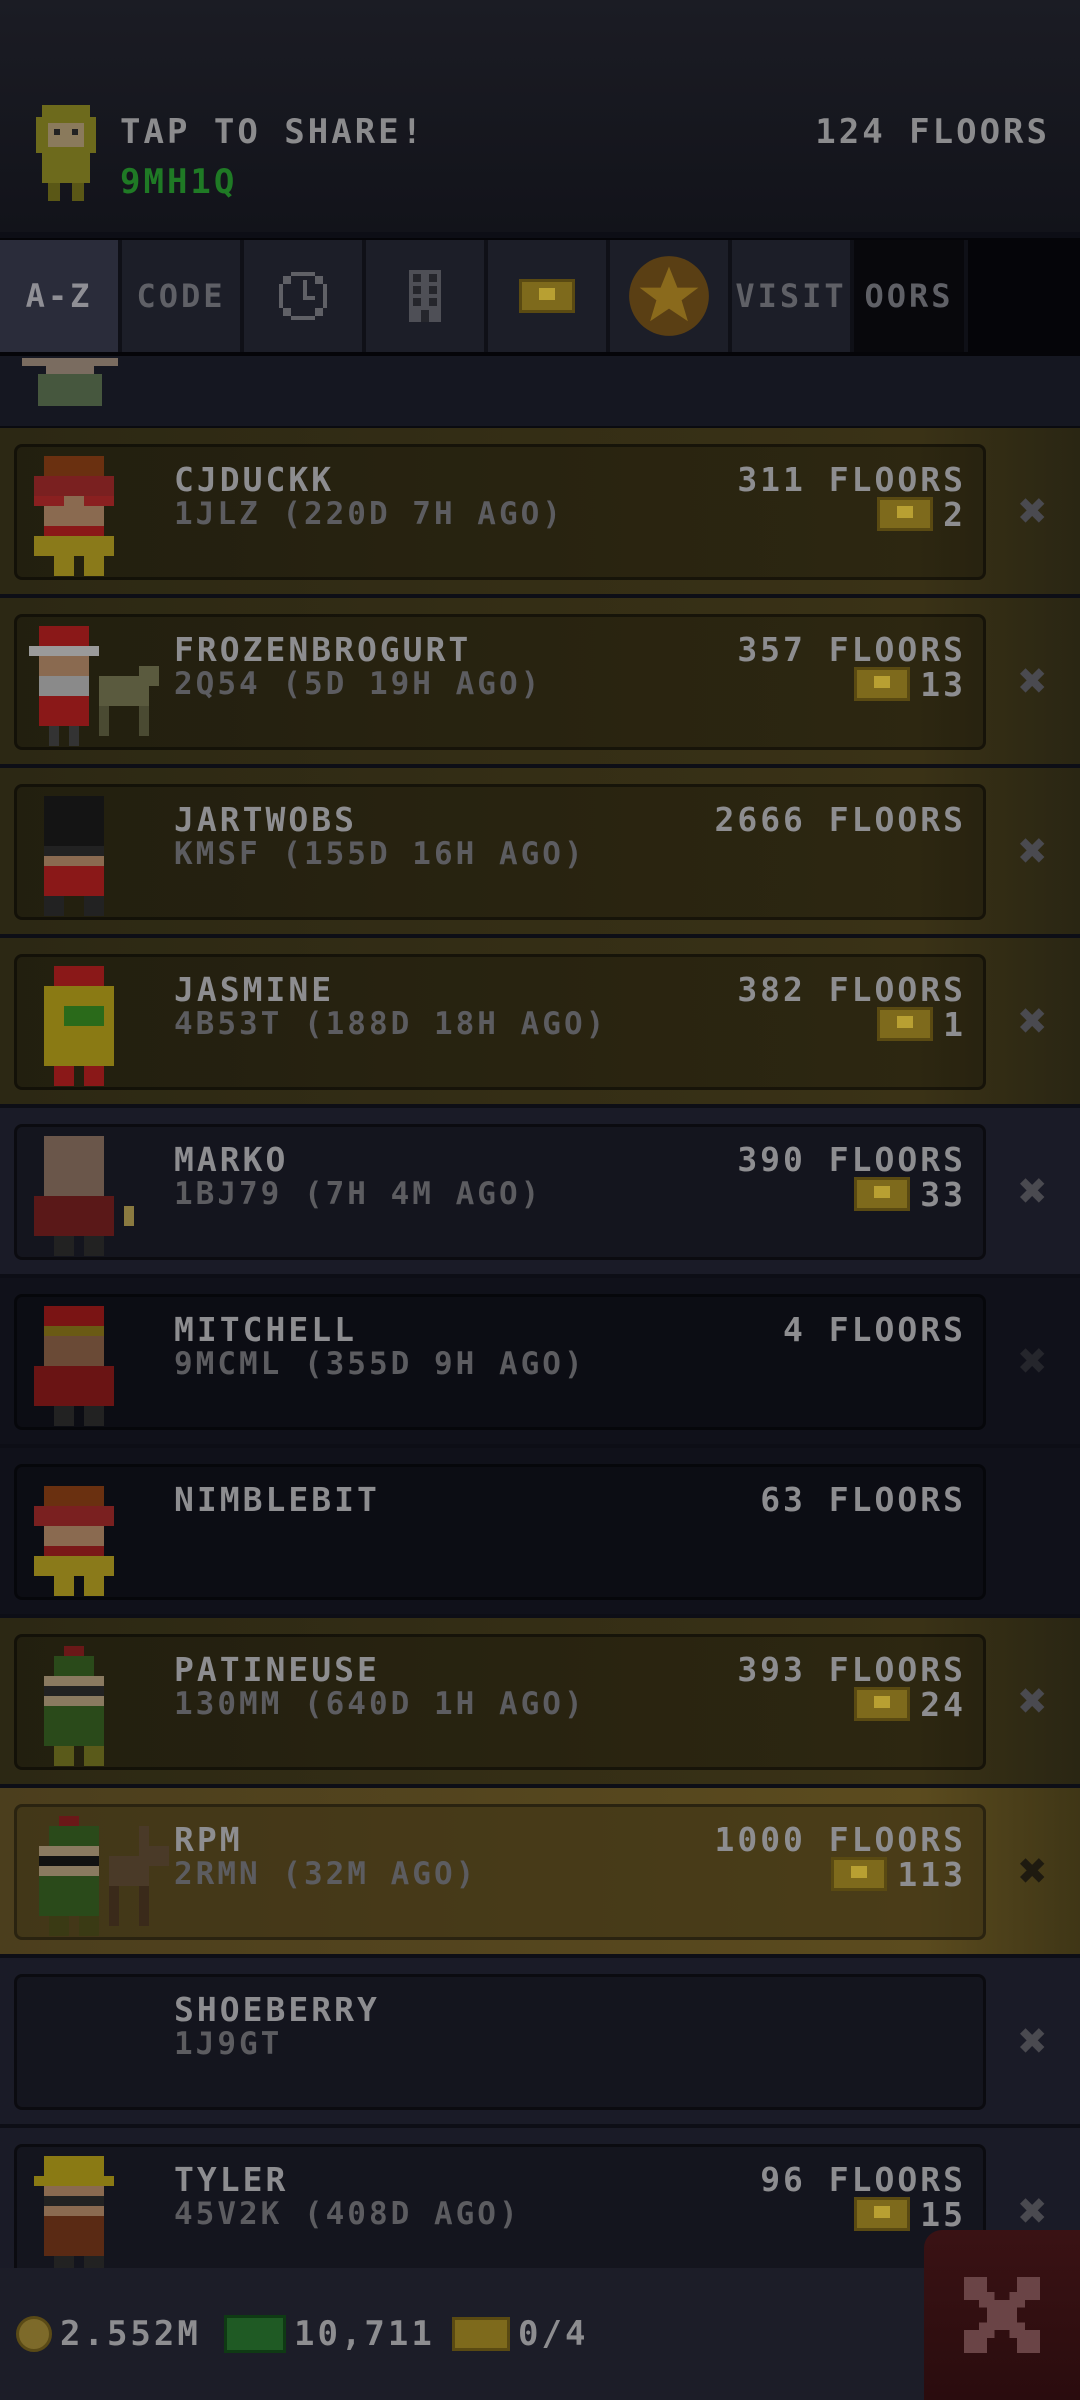 This screenshot has width=1080, height=2400. What do you see at coordinates (840, 819) in the screenshot?
I see `friend-floors: 2666 FLOORS` at bounding box center [840, 819].